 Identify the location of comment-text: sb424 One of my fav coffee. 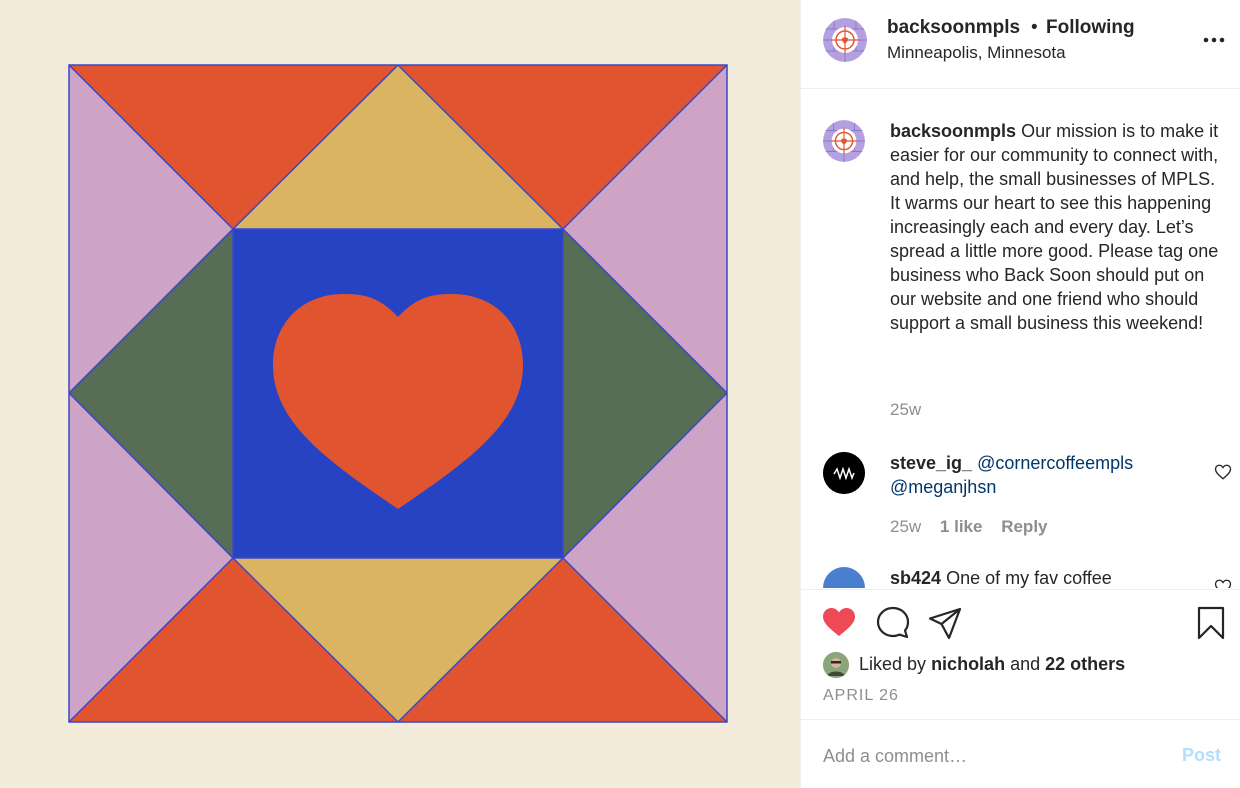
(1040, 577).